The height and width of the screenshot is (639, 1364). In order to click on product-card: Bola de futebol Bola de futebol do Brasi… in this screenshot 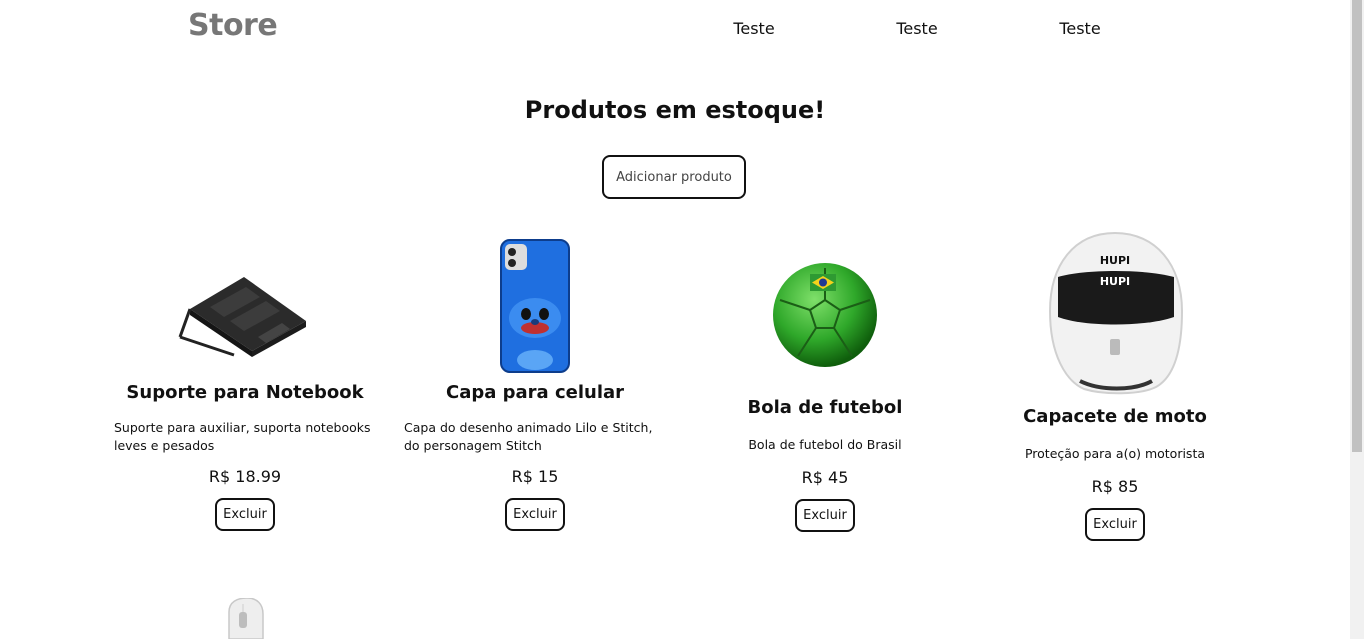, I will do `click(825, 388)`.